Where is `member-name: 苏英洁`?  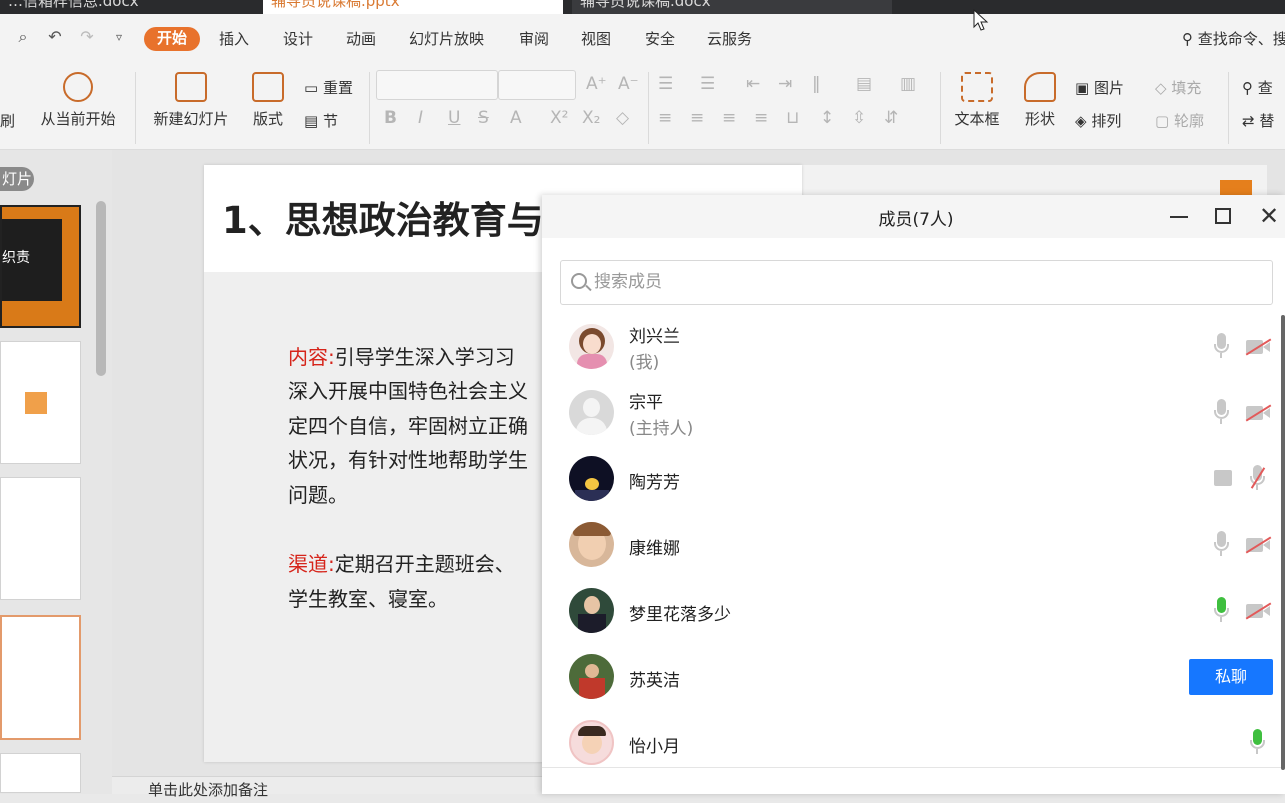
member-name: 苏英洁 is located at coordinates (654, 681).